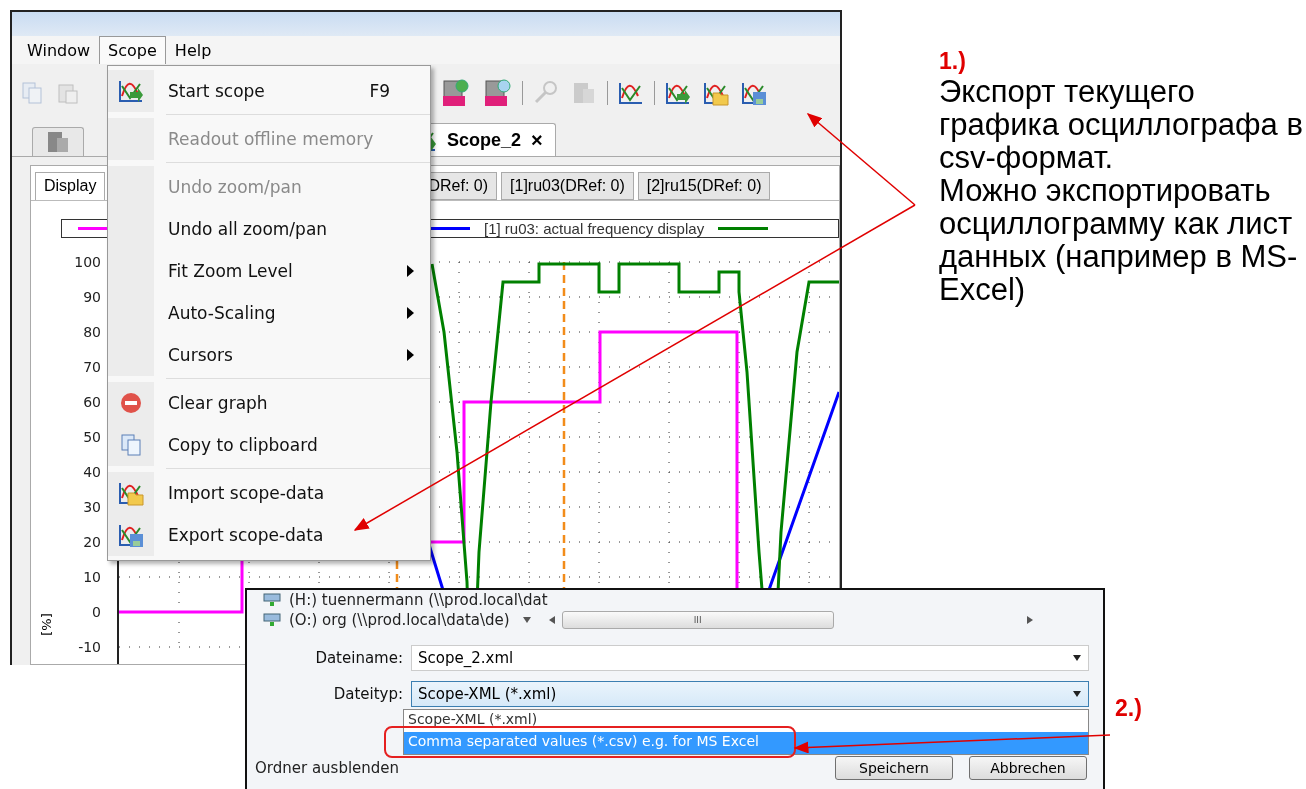 The image size is (1306, 789). Describe the element at coordinates (269, 493) in the screenshot. I see `menu-item: Import scope-data` at that location.